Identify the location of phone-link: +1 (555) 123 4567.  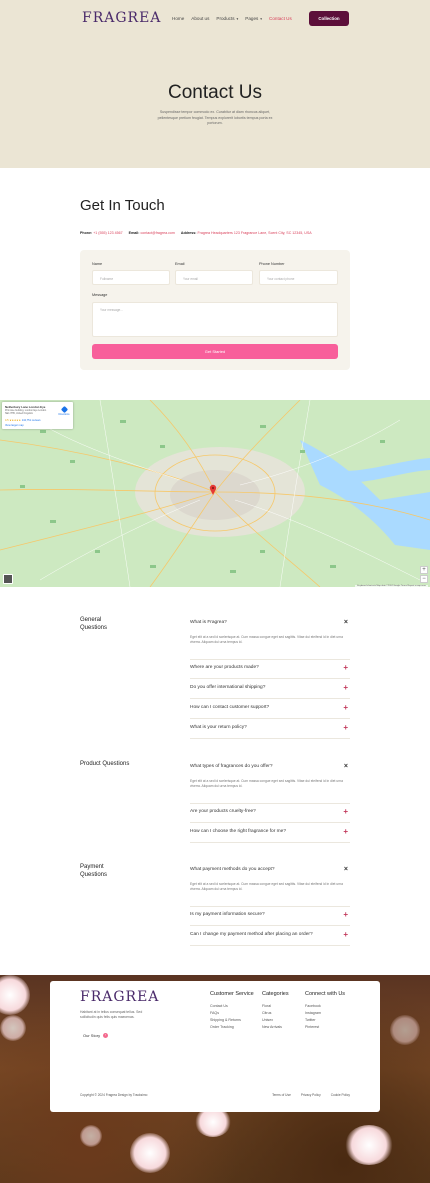
(107, 233).